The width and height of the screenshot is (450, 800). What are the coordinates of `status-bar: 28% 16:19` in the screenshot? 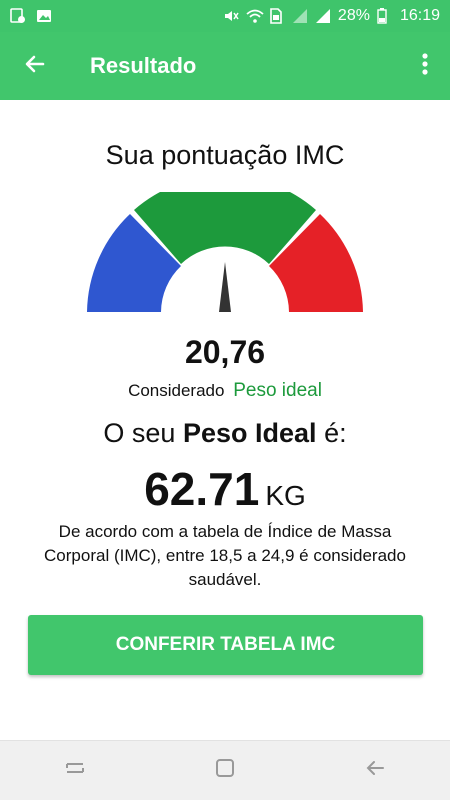 It's located at (225, 16).